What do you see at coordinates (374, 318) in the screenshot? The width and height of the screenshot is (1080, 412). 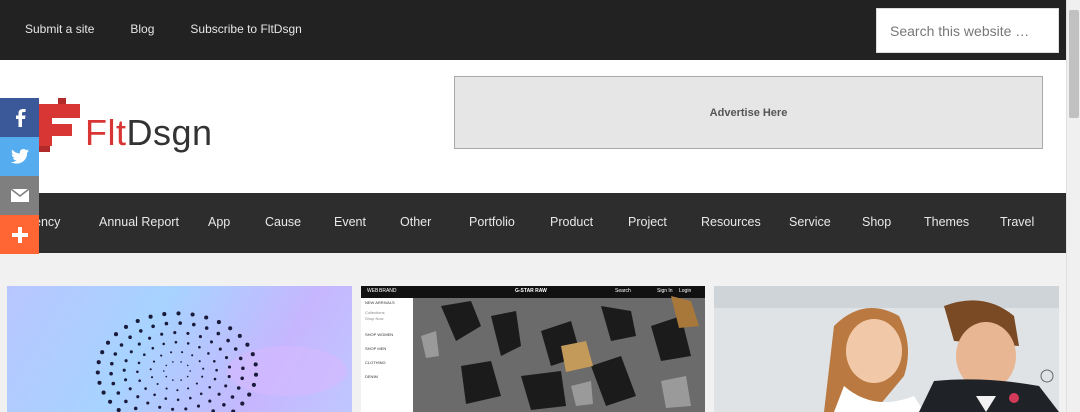 I see `gstar-side-3: Shop Now` at bounding box center [374, 318].